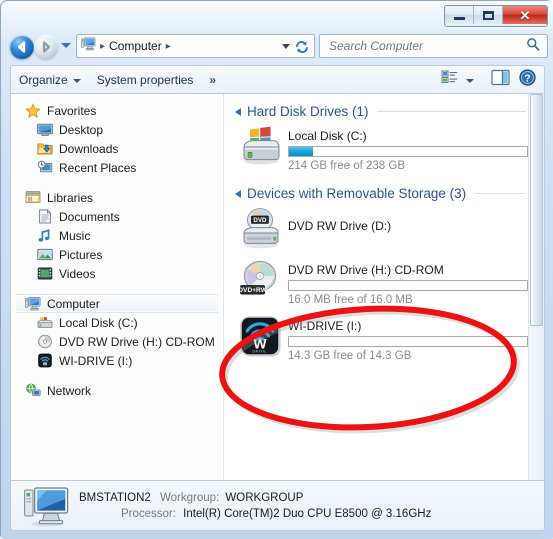  I want to click on close-button: ✕, so click(525, 15).